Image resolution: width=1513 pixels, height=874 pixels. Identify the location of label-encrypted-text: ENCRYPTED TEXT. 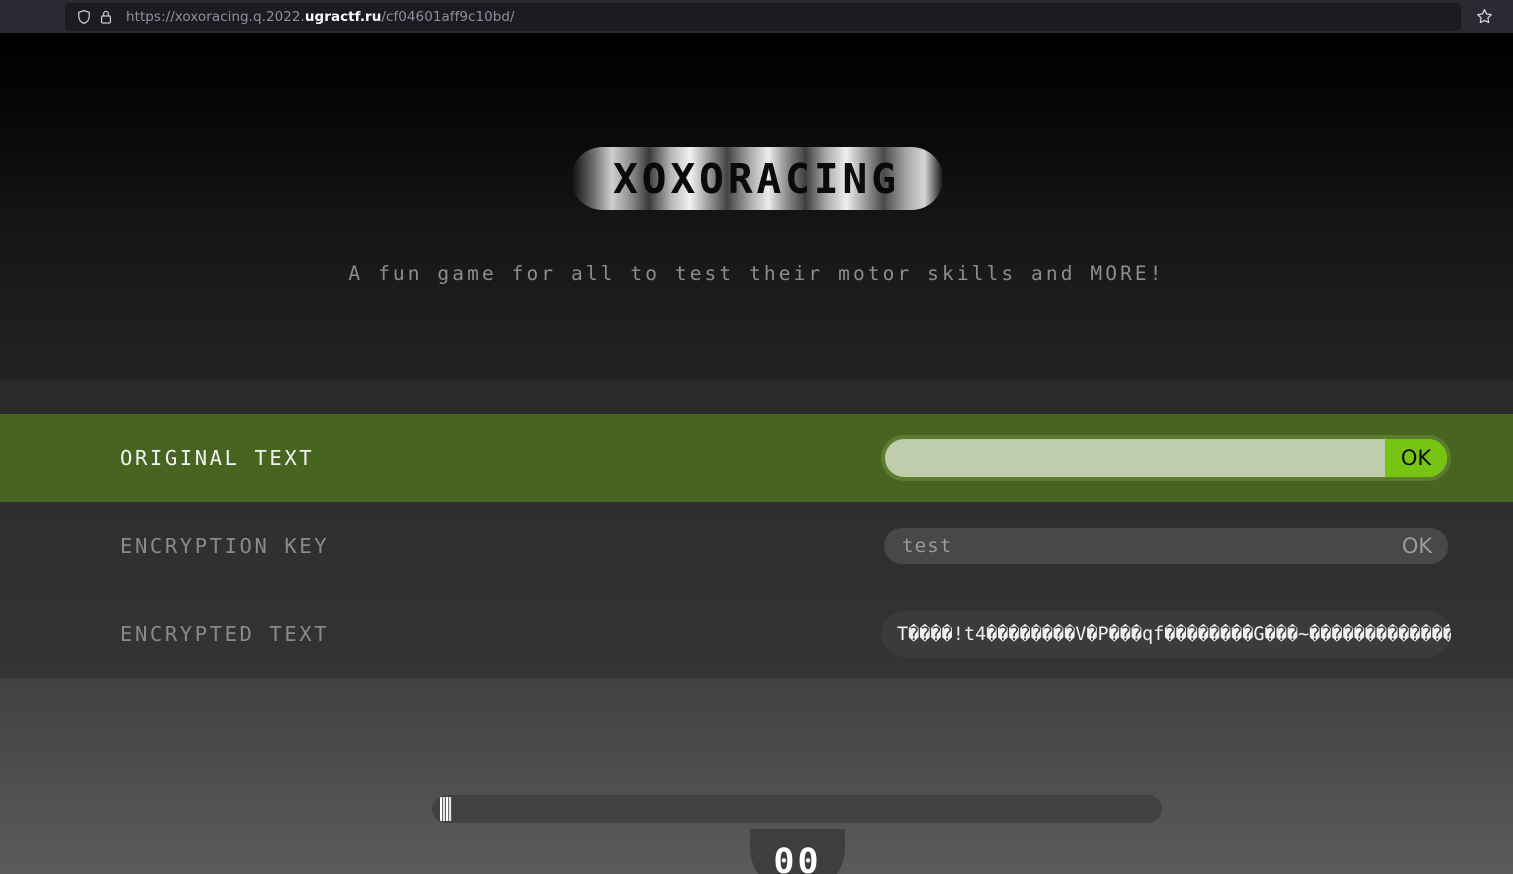
(225, 634).